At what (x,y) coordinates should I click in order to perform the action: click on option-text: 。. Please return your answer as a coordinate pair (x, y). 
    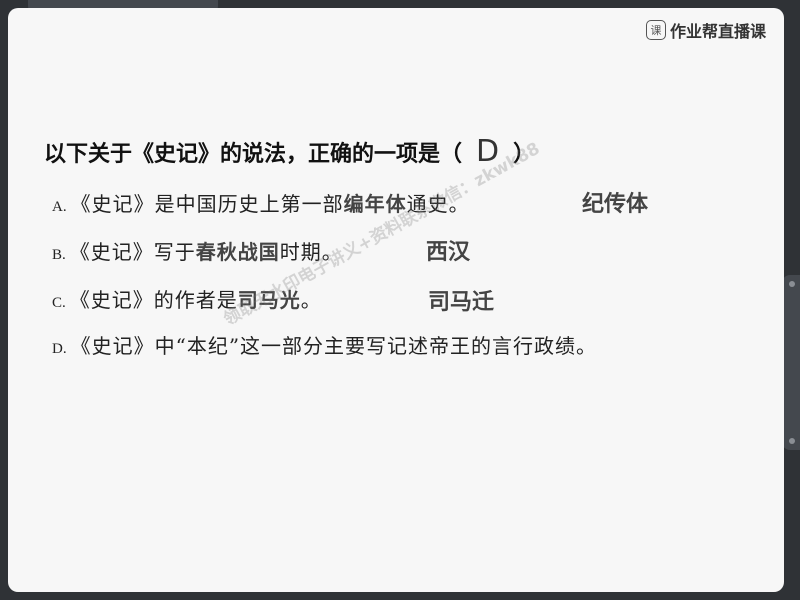
    Looking at the image, I should click on (311, 300).